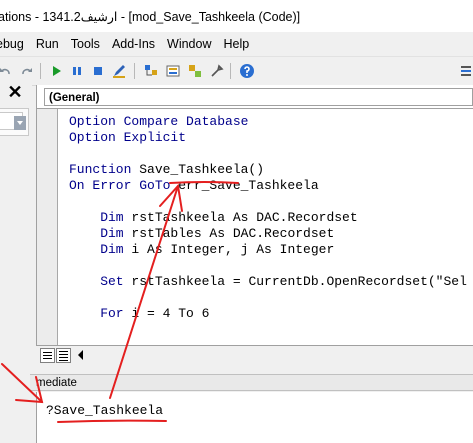 The width and height of the screenshot is (473, 443). Describe the element at coordinates (465, 71) in the screenshot. I see `toolbar-options-icon` at that location.